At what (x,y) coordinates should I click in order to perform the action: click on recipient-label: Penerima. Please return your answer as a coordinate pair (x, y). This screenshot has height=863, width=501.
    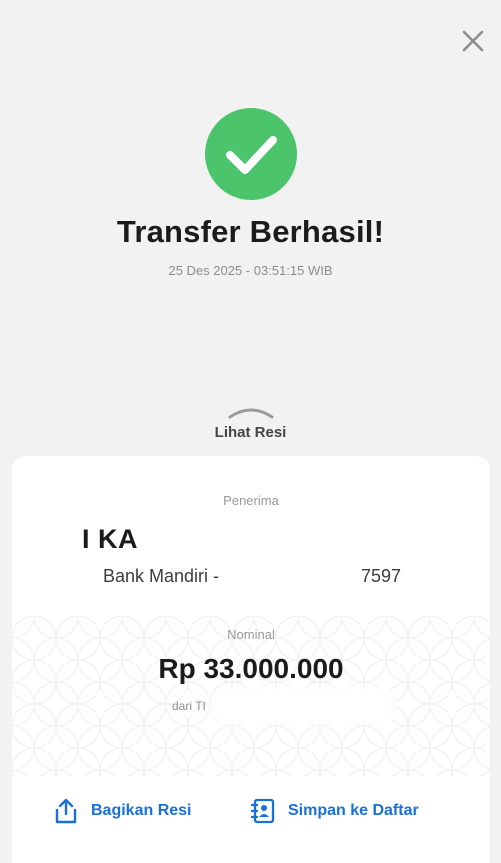
    Looking at the image, I should click on (251, 500).